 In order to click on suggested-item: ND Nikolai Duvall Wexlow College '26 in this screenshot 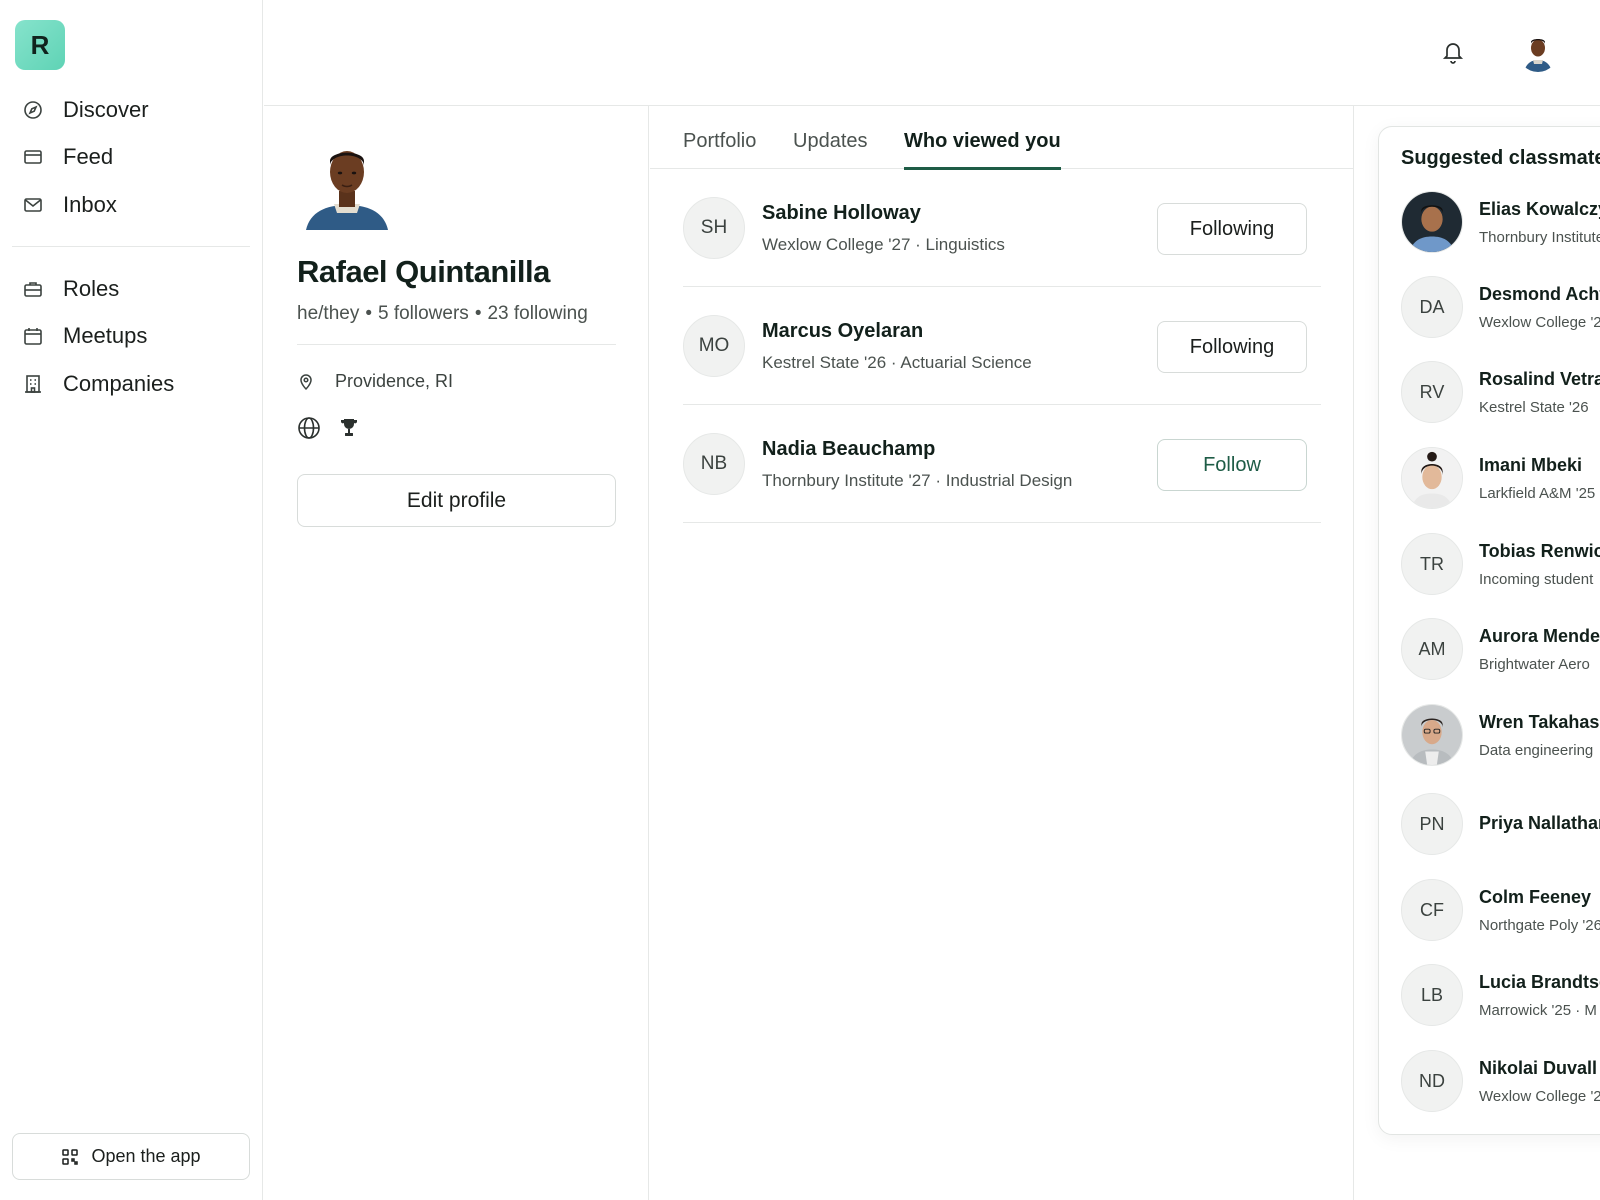, I will do `click(1500, 1082)`.